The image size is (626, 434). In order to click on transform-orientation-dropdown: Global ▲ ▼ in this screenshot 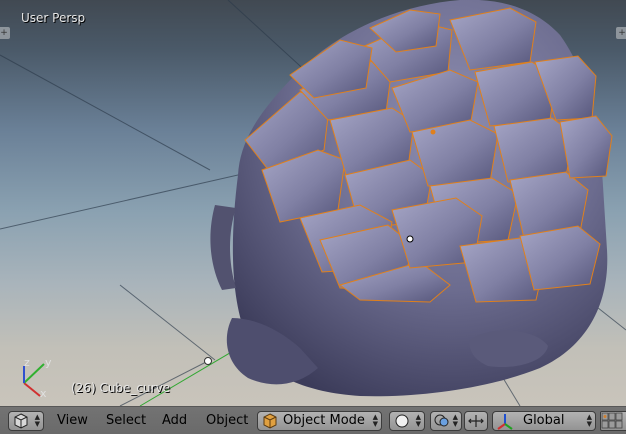, I will do `click(544, 421)`.